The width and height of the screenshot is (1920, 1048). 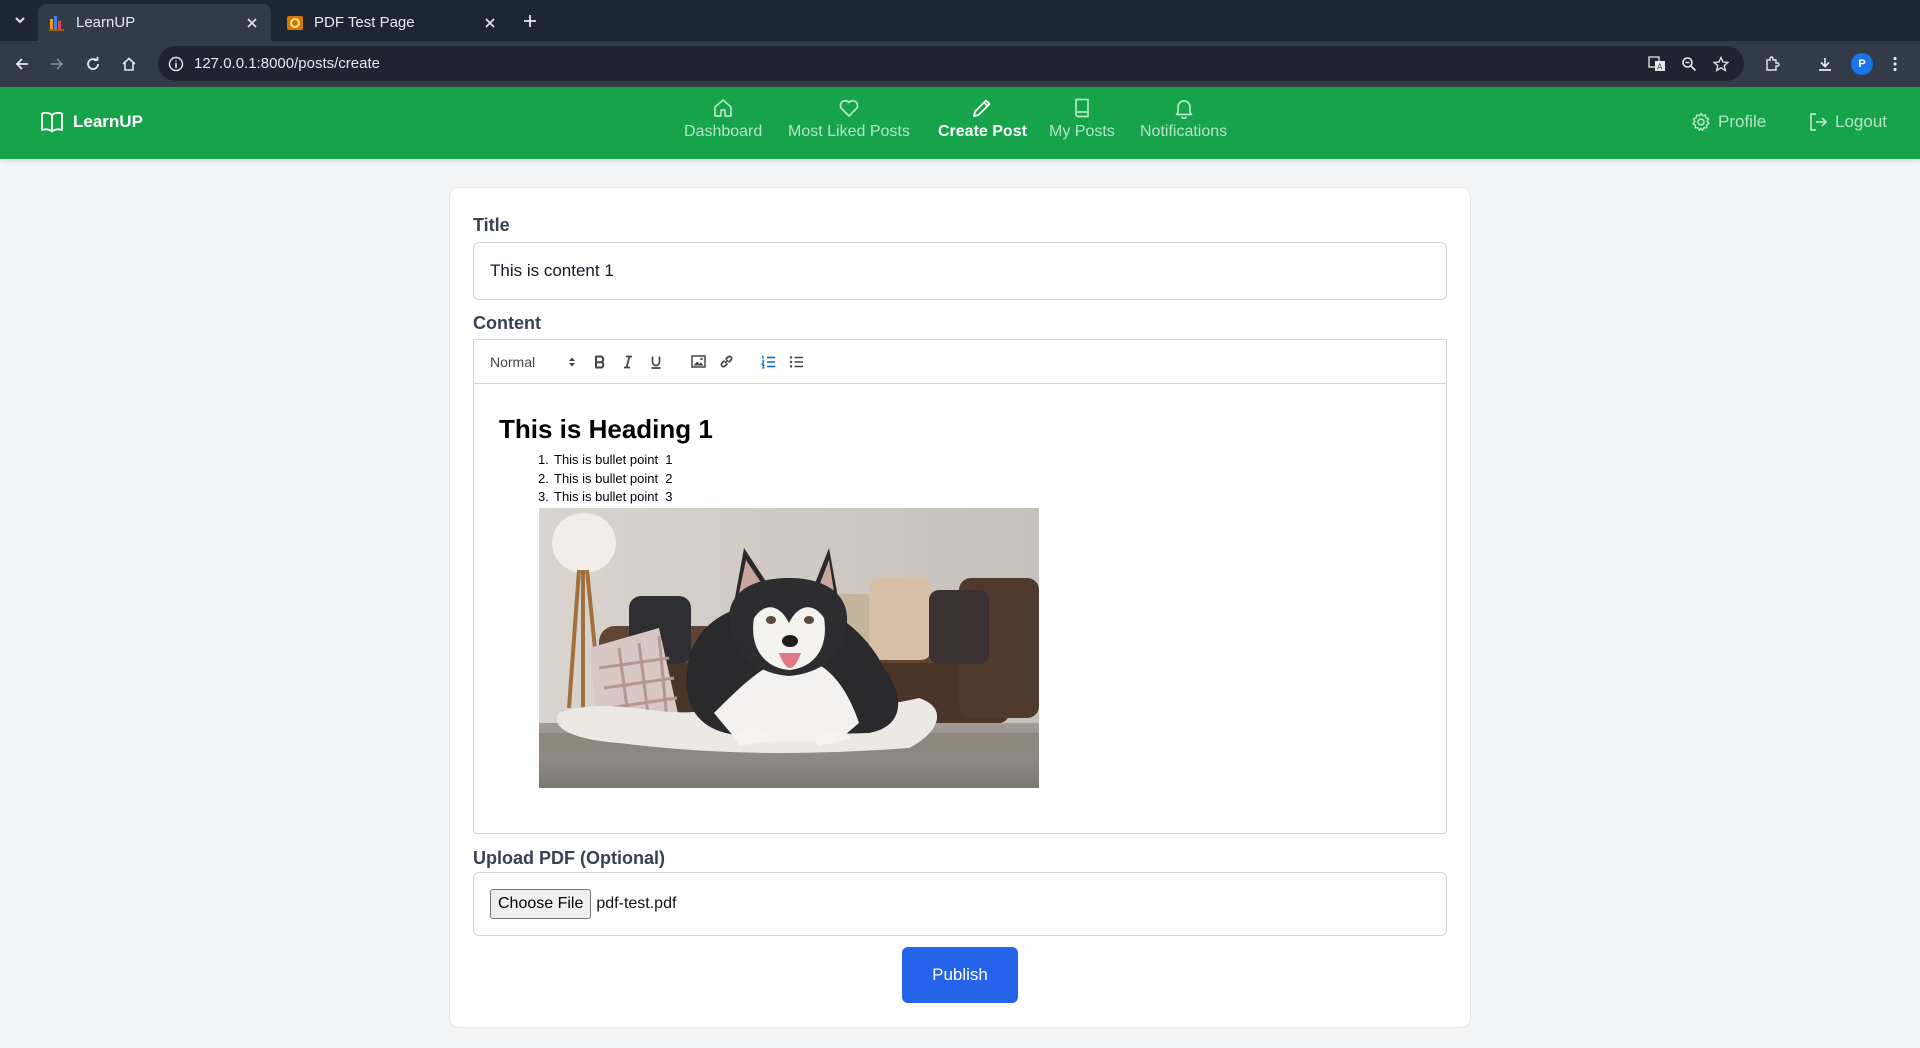 What do you see at coordinates (541, 904) in the screenshot?
I see `choose-file-button: Choose File` at bounding box center [541, 904].